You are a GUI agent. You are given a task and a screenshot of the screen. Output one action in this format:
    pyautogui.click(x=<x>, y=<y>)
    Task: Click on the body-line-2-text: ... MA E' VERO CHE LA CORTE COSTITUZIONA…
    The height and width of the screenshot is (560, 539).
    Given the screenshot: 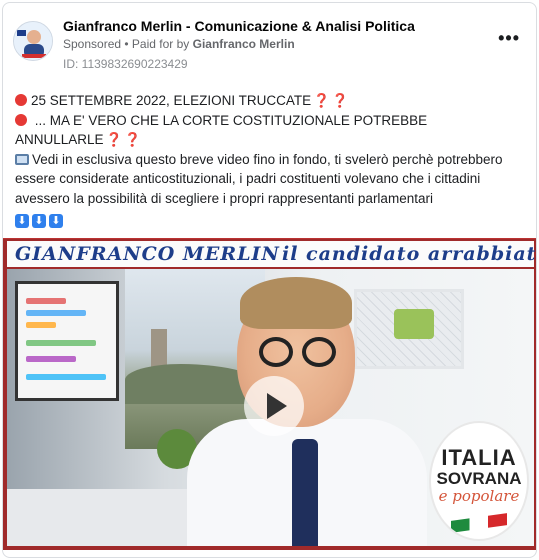 What is the action you would take?
    pyautogui.click(x=229, y=120)
    